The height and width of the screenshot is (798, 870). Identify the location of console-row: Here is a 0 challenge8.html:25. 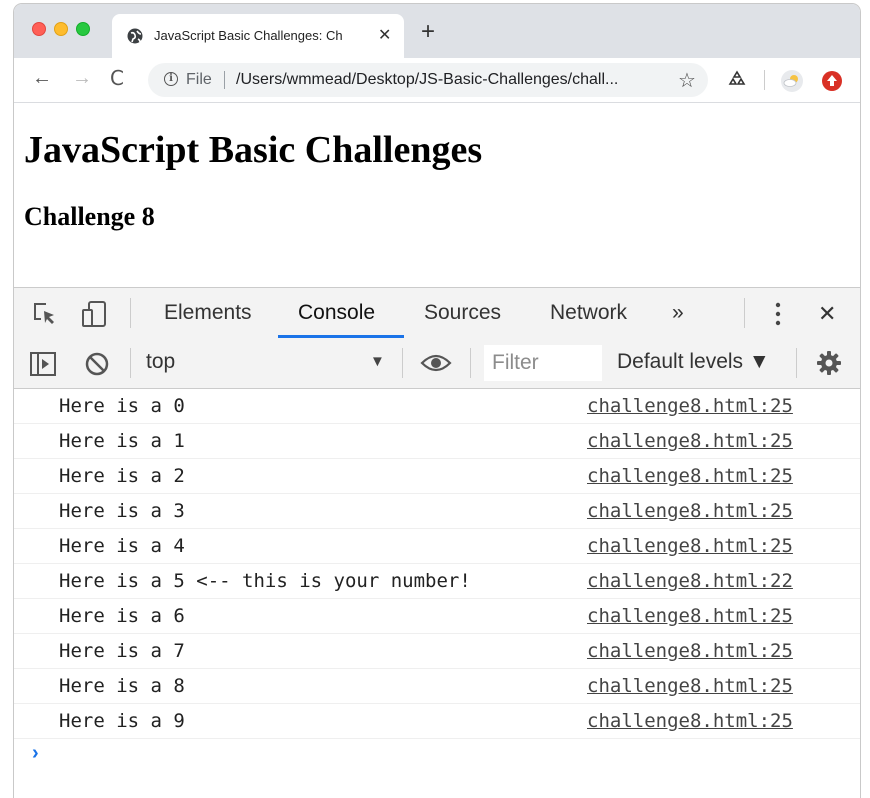
(437, 406).